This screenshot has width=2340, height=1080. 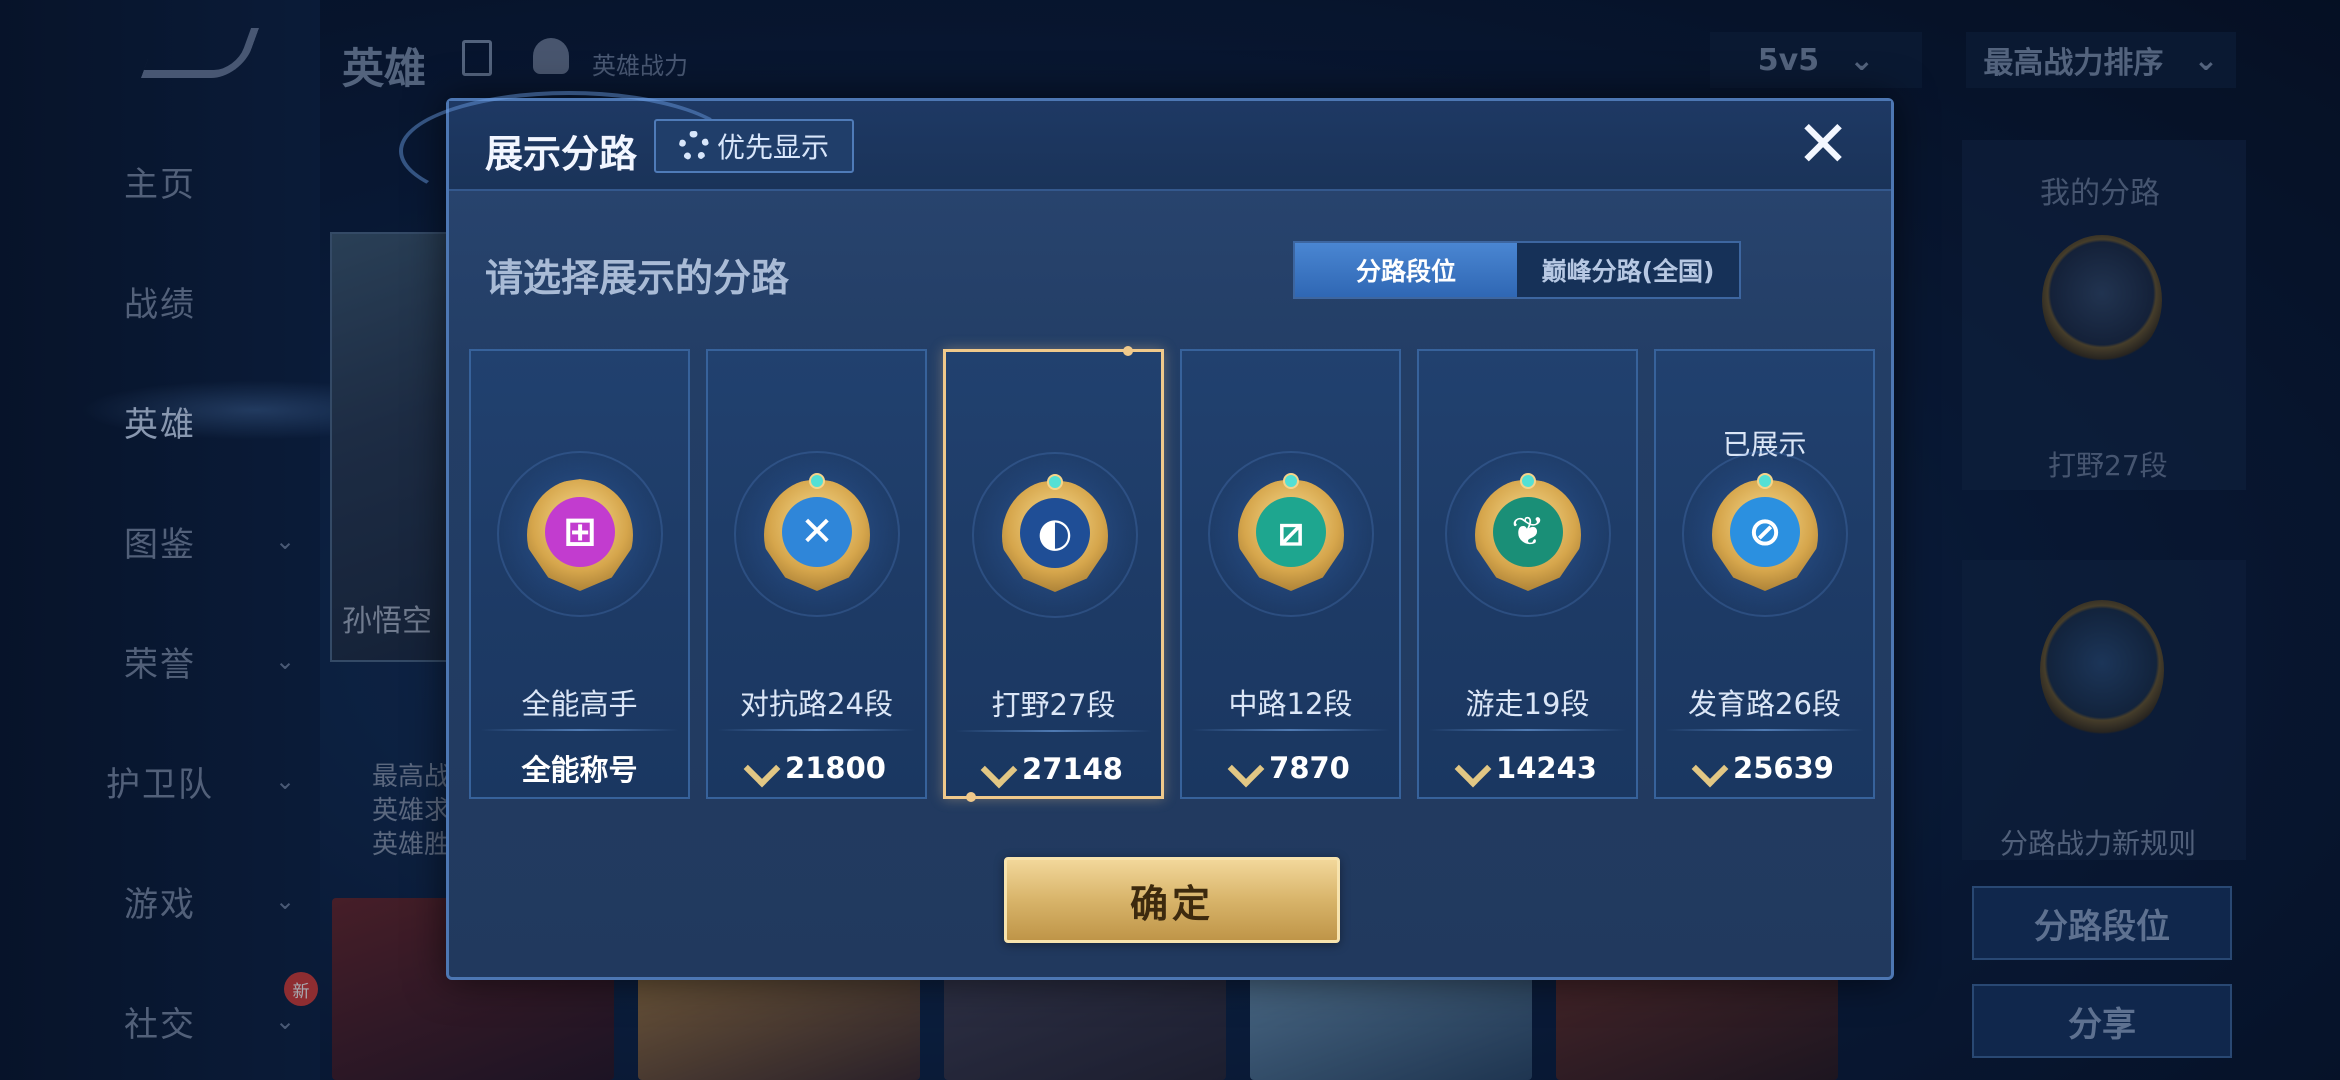 What do you see at coordinates (835, 768) in the screenshot?
I see `lane-card-power: 21800` at bounding box center [835, 768].